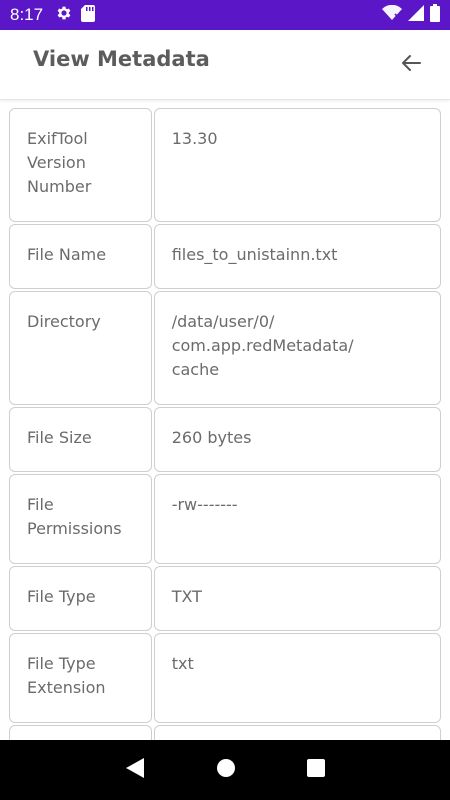  Describe the element at coordinates (225, 65) in the screenshot. I see `app-bar: View Metadata` at that location.